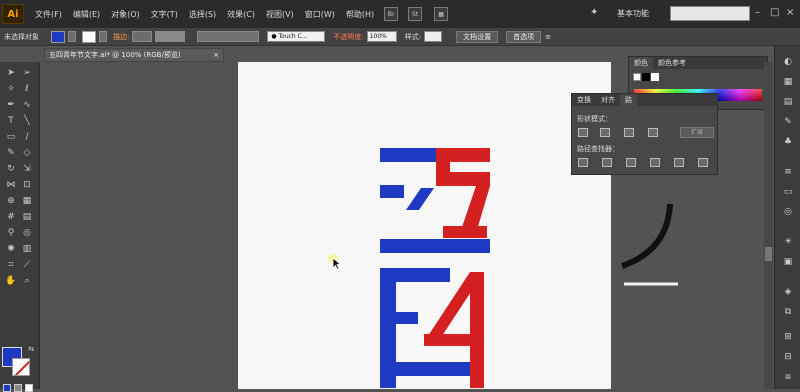  Describe the element at coordinates (710, 13) in the screenshot. I see `search-input` at that location.